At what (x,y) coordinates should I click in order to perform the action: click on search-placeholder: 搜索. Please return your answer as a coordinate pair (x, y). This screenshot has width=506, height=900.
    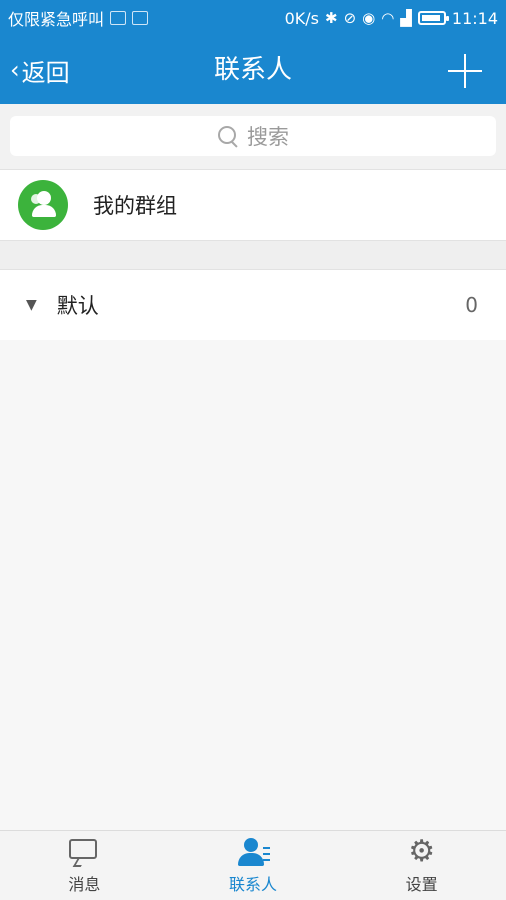
    Looking at the image, I should click on (268, 137).